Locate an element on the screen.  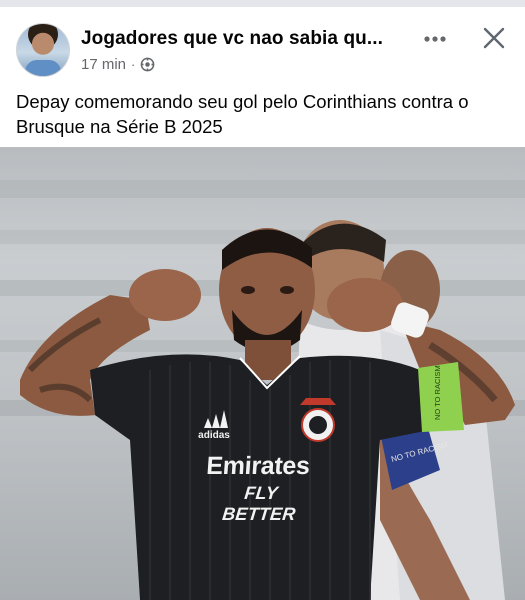
close-icon is located at coordinates (494, 38).